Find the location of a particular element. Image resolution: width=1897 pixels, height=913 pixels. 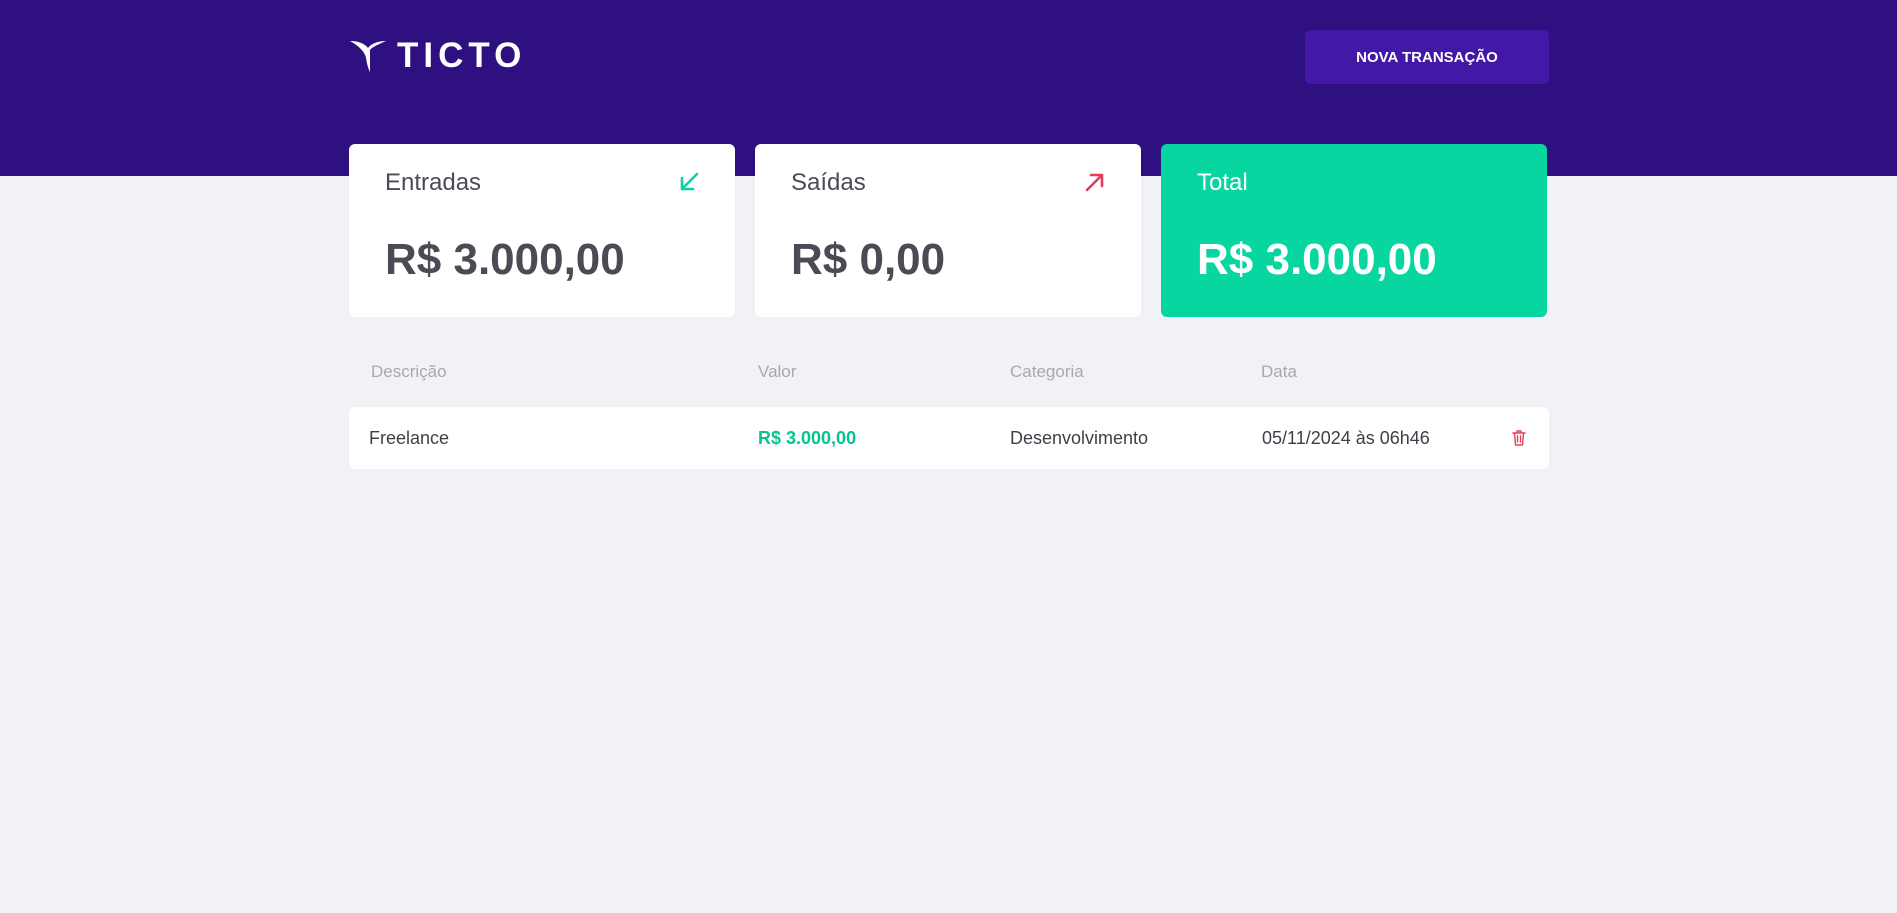

outcome-label: Saídas is located at coordinates (828, 182).